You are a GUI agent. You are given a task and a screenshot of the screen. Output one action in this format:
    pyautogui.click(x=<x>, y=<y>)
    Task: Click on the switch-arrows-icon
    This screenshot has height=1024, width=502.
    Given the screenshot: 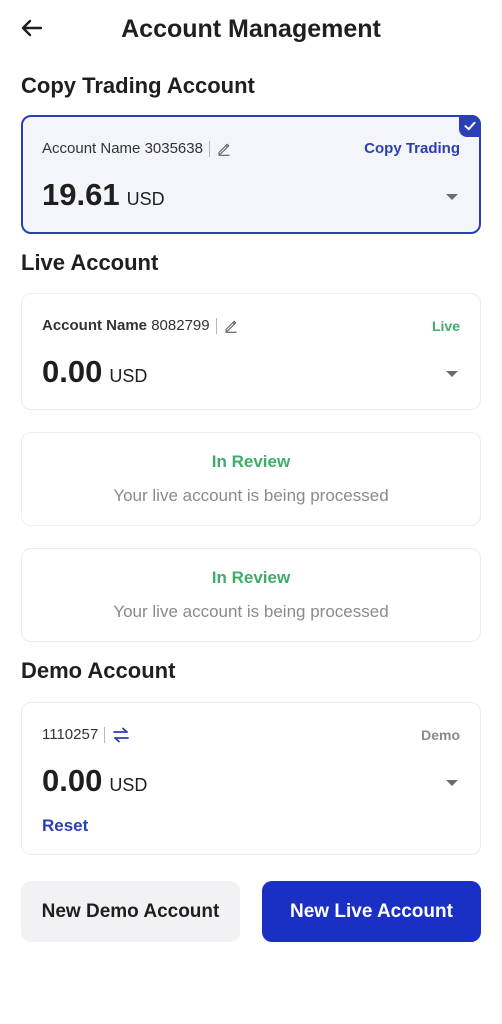 What is the action you would take?
    pyautogui.click(x=121, y=735)
    